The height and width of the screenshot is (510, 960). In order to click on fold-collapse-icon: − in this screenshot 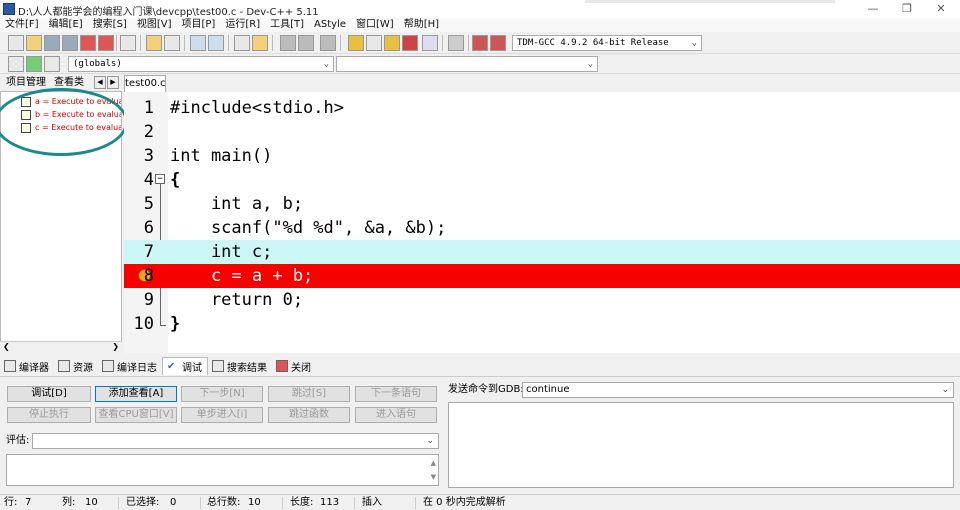, I will do `click(160, 179)`.